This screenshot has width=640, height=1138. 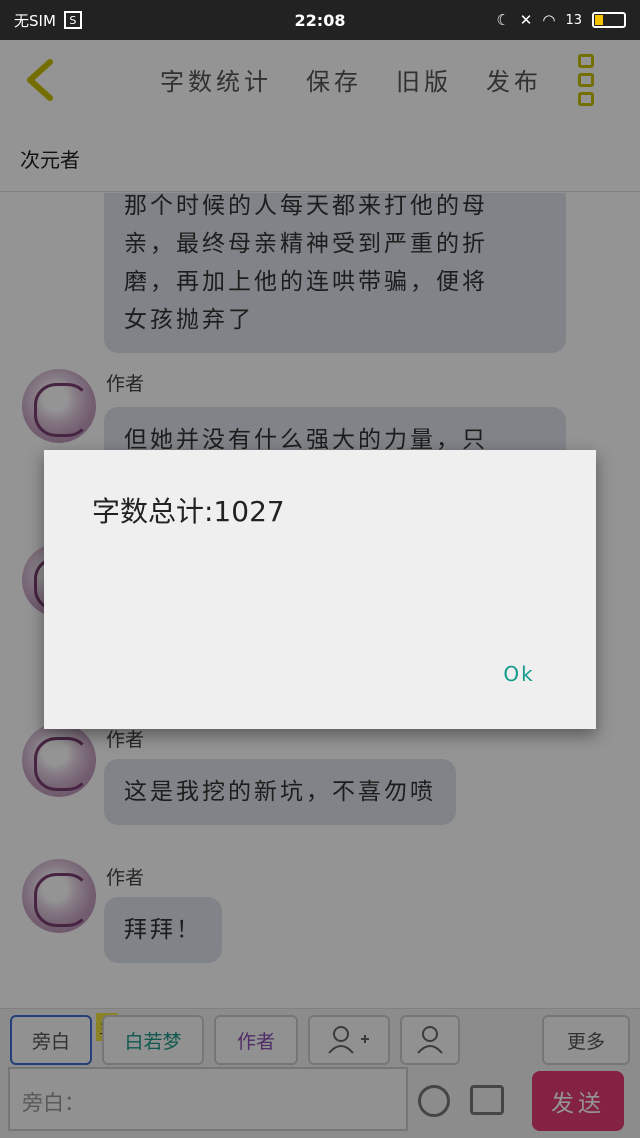 What do you see at coordinates (72, 20) in the screenshot?
I see `sim-card-icon: S` at bounding box center [72, 20].